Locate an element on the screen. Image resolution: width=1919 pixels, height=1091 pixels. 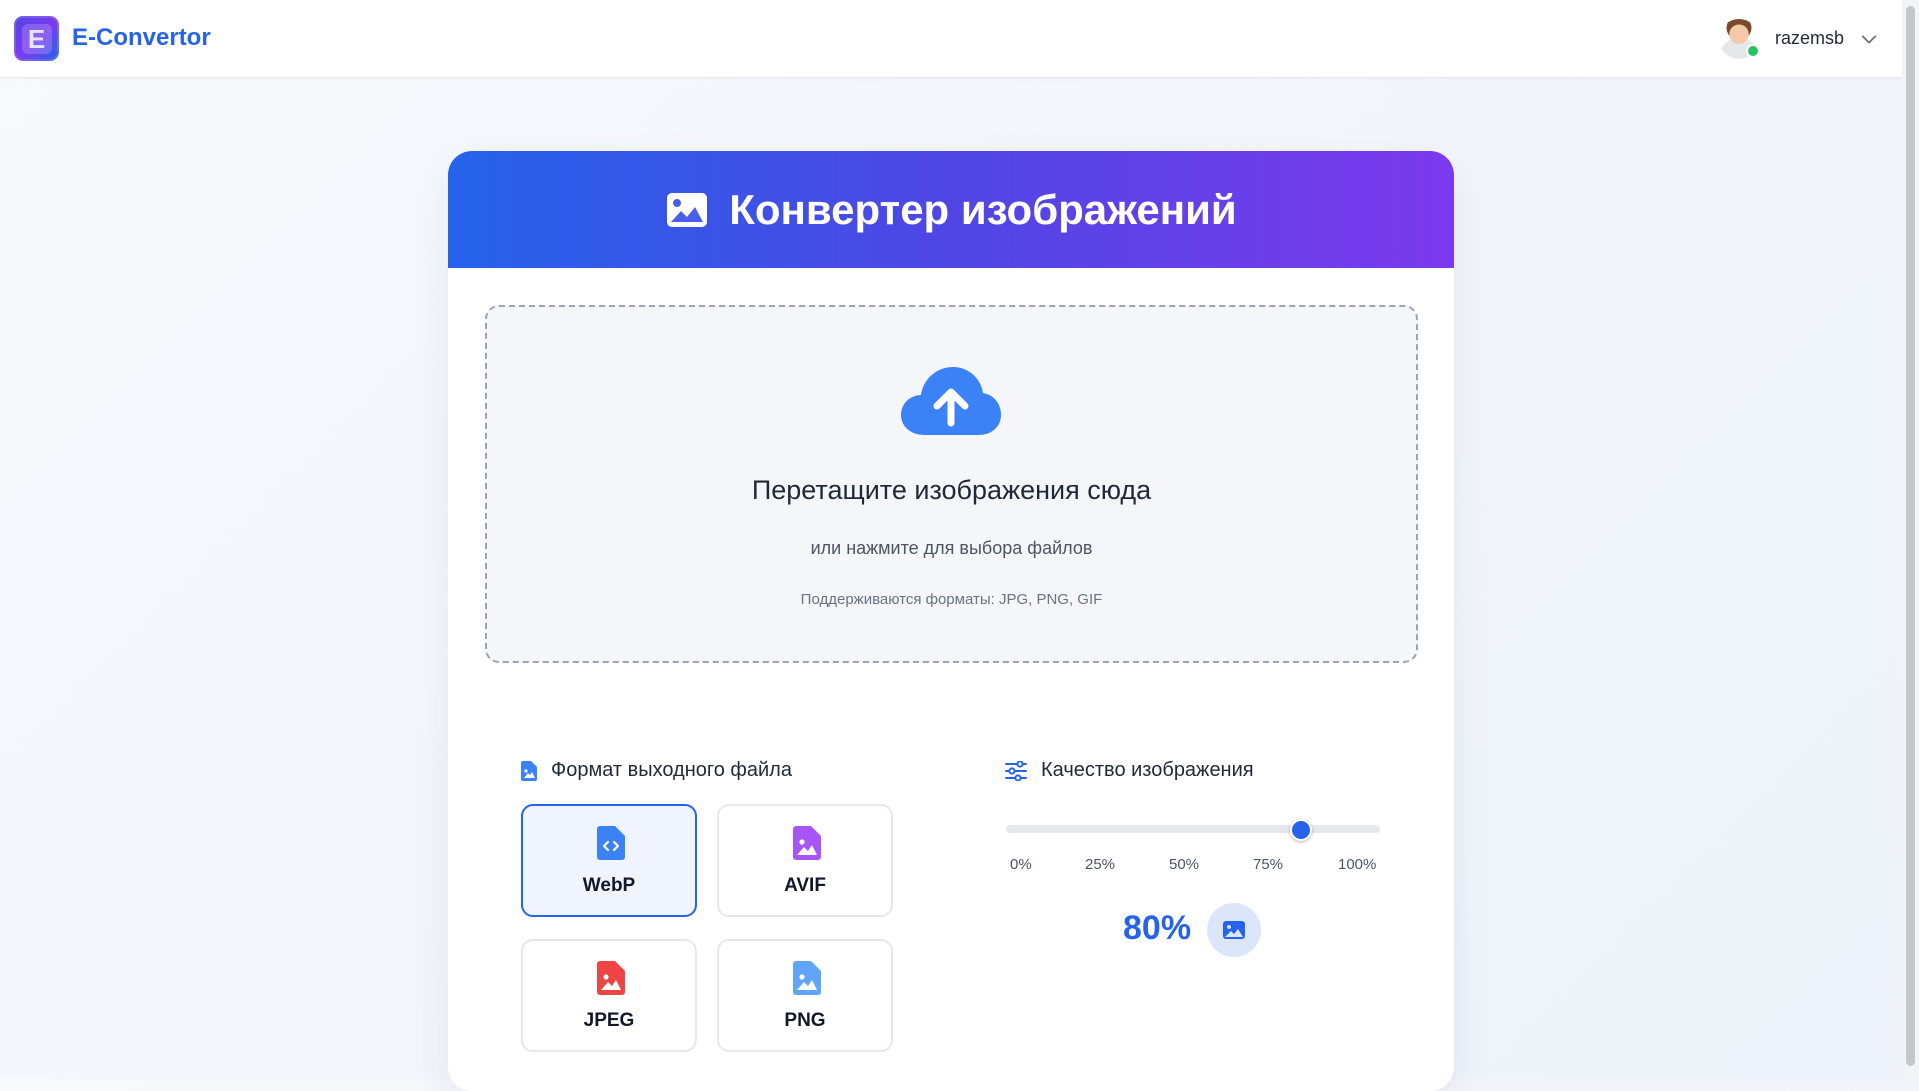
card-header: Конвертер изображений is located at coordinates (951, 209).